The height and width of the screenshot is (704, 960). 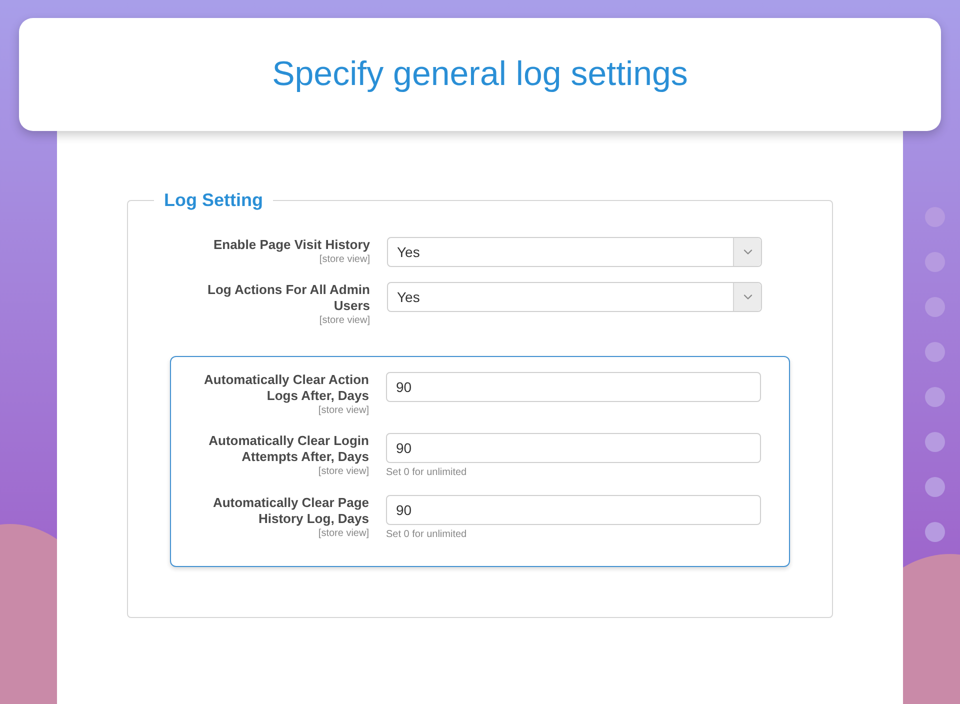 What do you see at coordinates (480, 74) in the screenshot?
I see `page-title: Specify general log settings` at bounding box center [480, 74].